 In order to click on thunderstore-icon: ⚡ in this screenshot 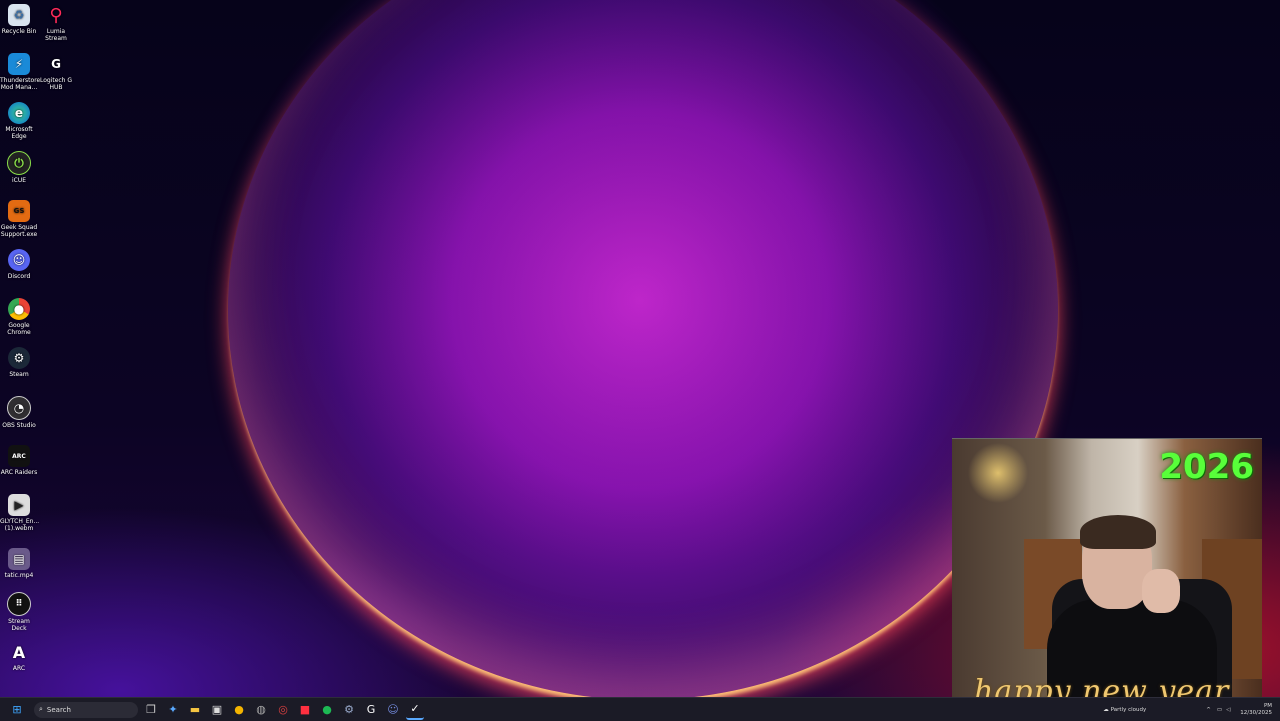, I will do `click(19, 64)`.